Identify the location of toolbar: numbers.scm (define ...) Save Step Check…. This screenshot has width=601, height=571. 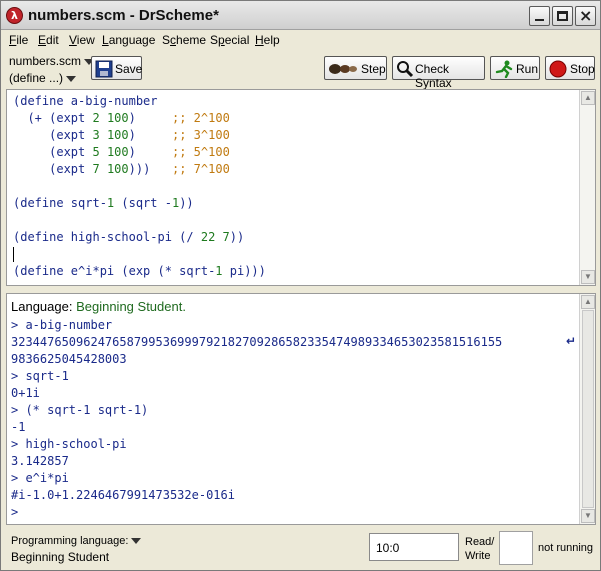
(300, 70).